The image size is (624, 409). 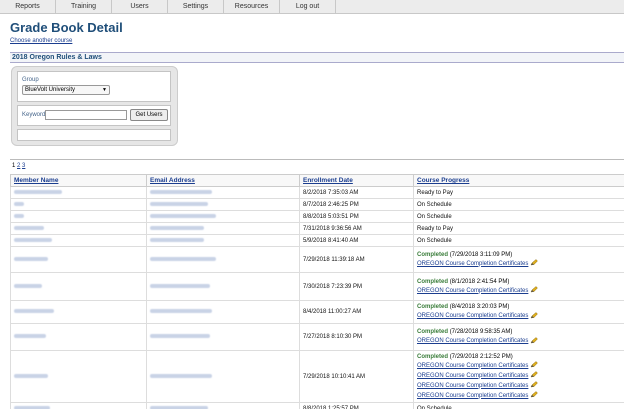 I want to click on col-header-enrollment-date: Enrollment Date, so click(x=356, y=180).